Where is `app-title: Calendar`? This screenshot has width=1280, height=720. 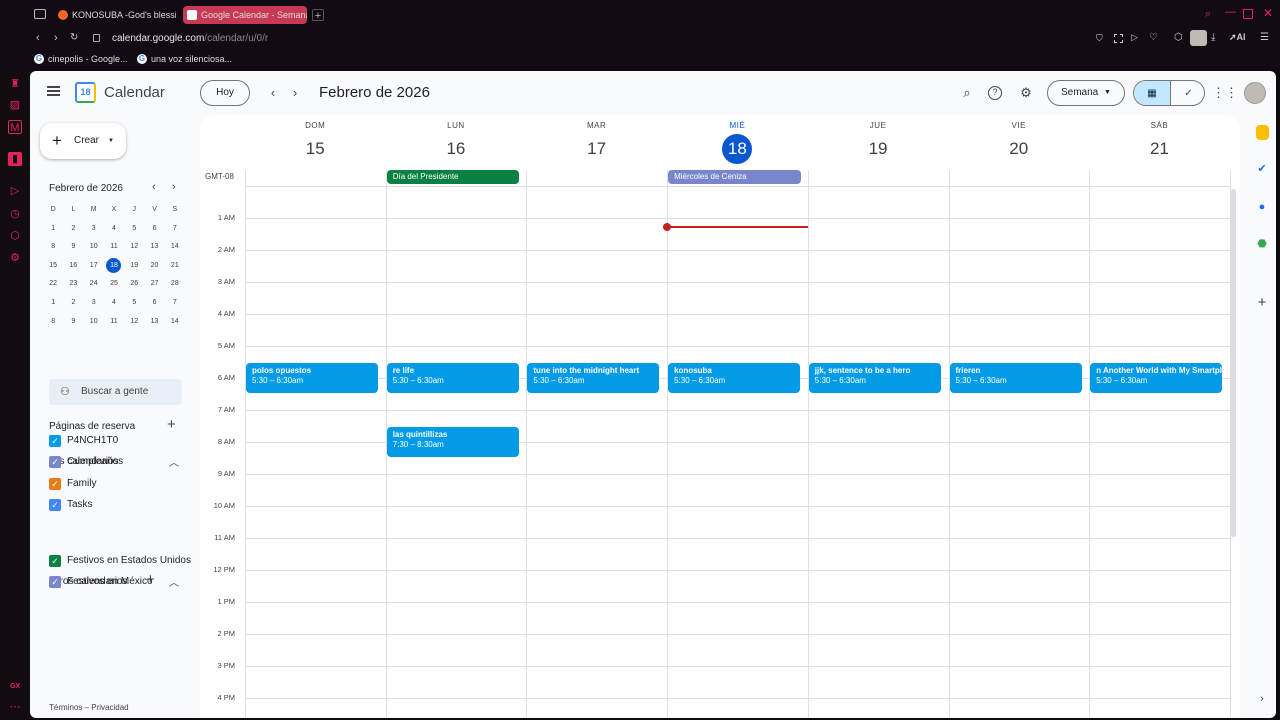
app-title: Calendar is located at coordinates (134, 92).